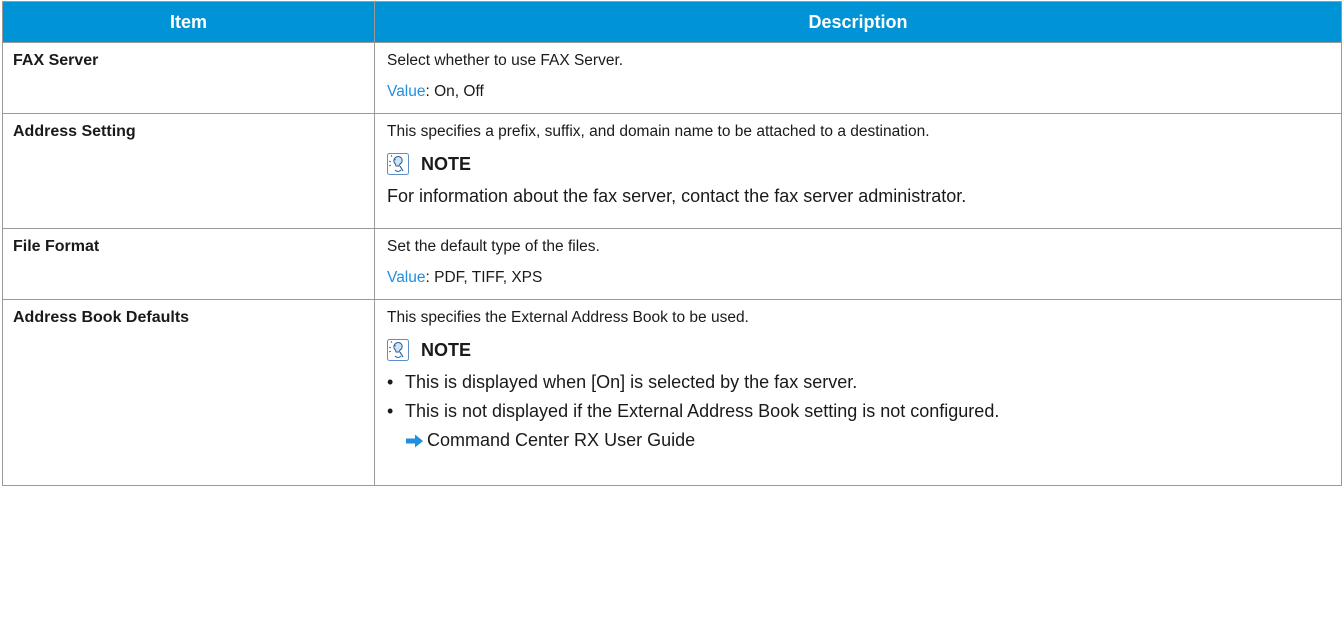 The image size is (1342, 626). What do you see at coordinates (188, 392) in the screenshot?
I see `item-name: Address Book Defaults` at bounding box center [188, 392].